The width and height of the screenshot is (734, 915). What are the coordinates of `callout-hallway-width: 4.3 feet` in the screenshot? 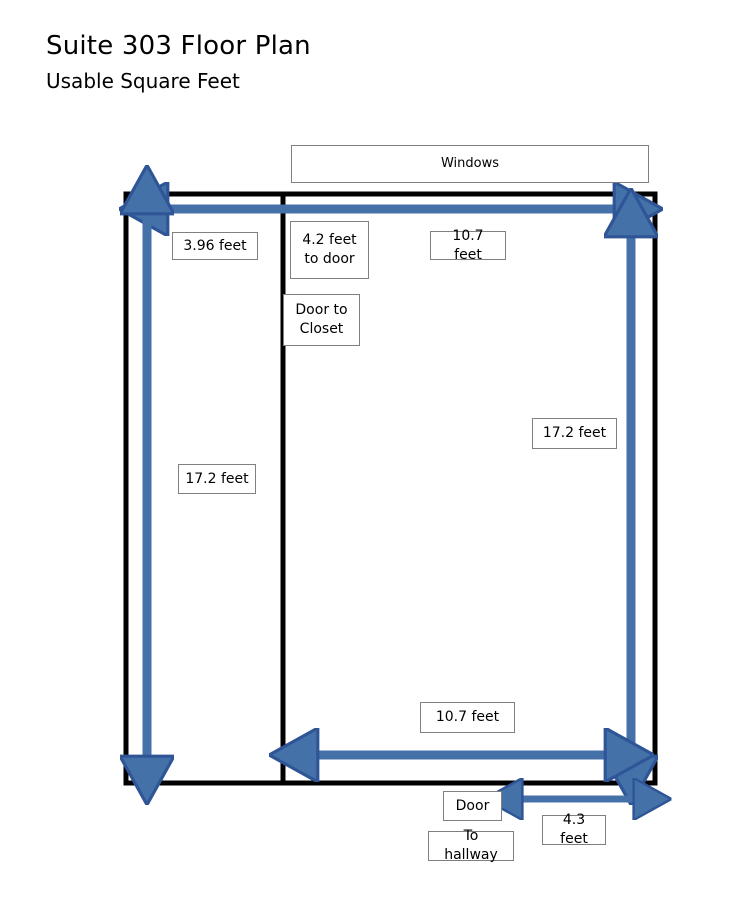 It's located at (574, 829).